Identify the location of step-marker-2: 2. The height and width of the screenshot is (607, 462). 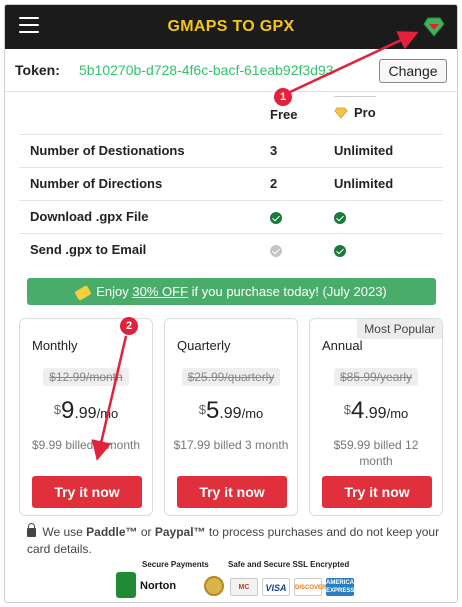
(129, 326).